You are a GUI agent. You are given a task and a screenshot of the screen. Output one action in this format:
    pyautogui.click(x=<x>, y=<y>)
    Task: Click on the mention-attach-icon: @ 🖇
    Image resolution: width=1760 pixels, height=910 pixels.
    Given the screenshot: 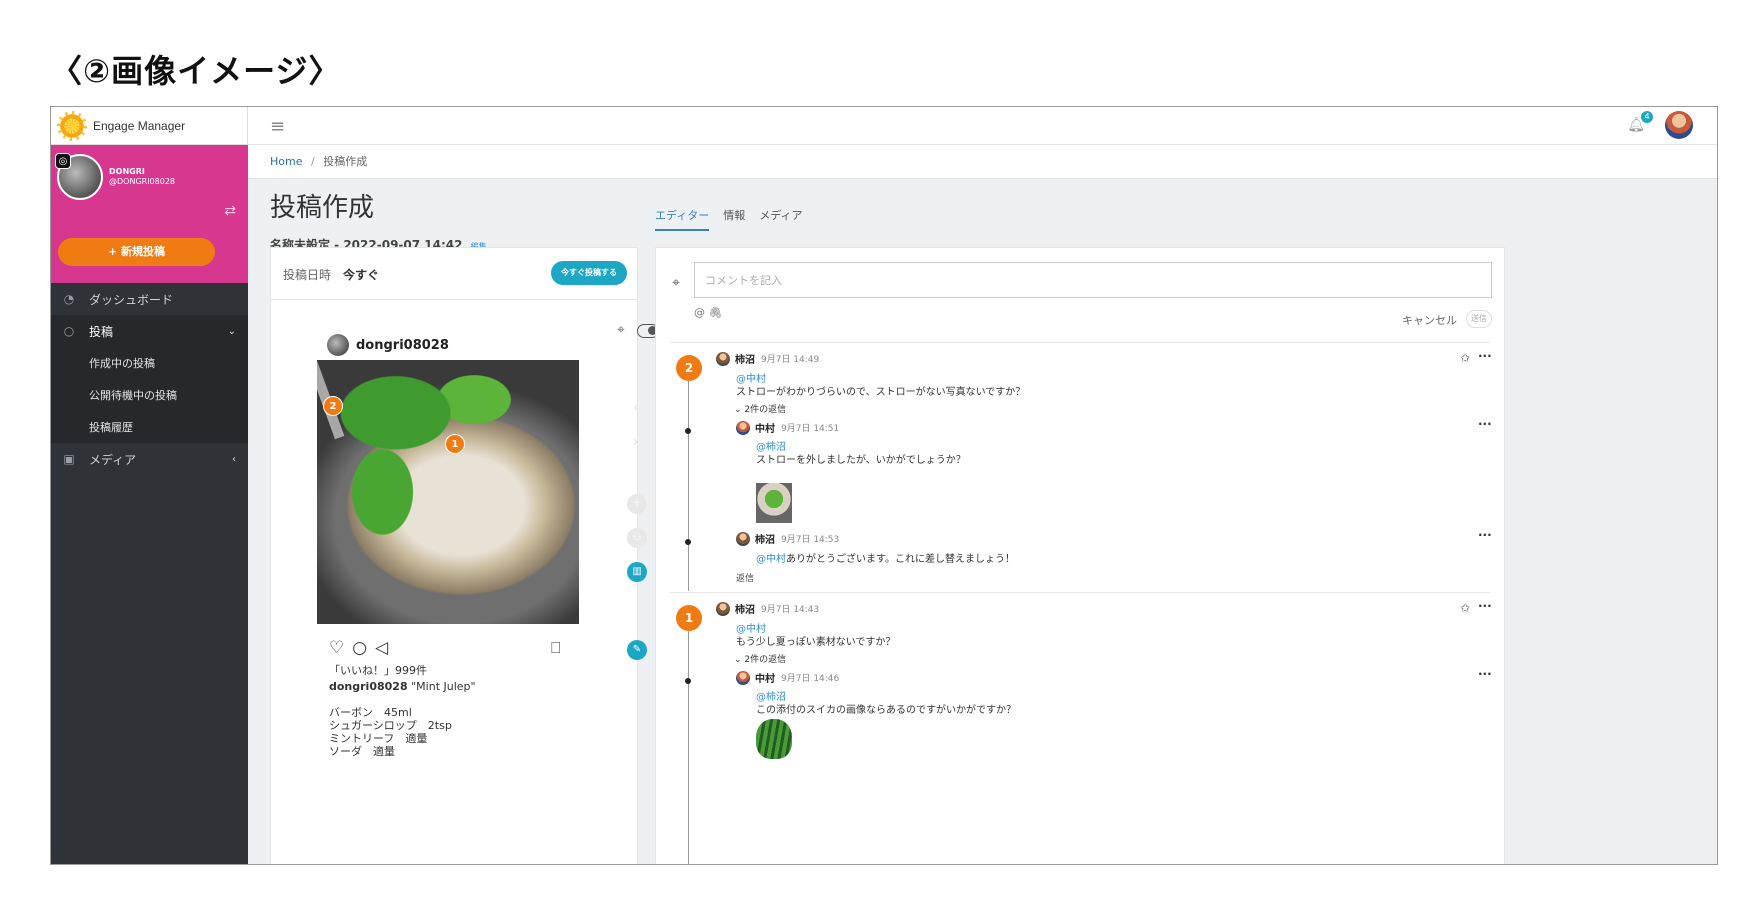 What is the action you would take?
    pyautogui.click(x=708, y=312)
    